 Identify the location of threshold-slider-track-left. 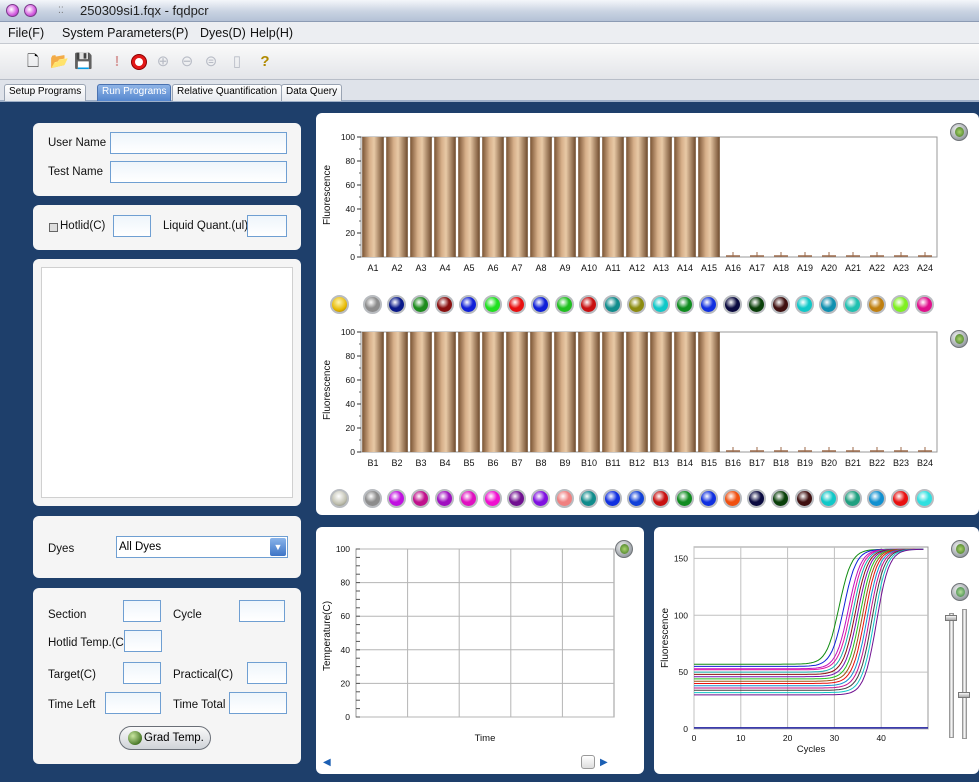
(951, 675).